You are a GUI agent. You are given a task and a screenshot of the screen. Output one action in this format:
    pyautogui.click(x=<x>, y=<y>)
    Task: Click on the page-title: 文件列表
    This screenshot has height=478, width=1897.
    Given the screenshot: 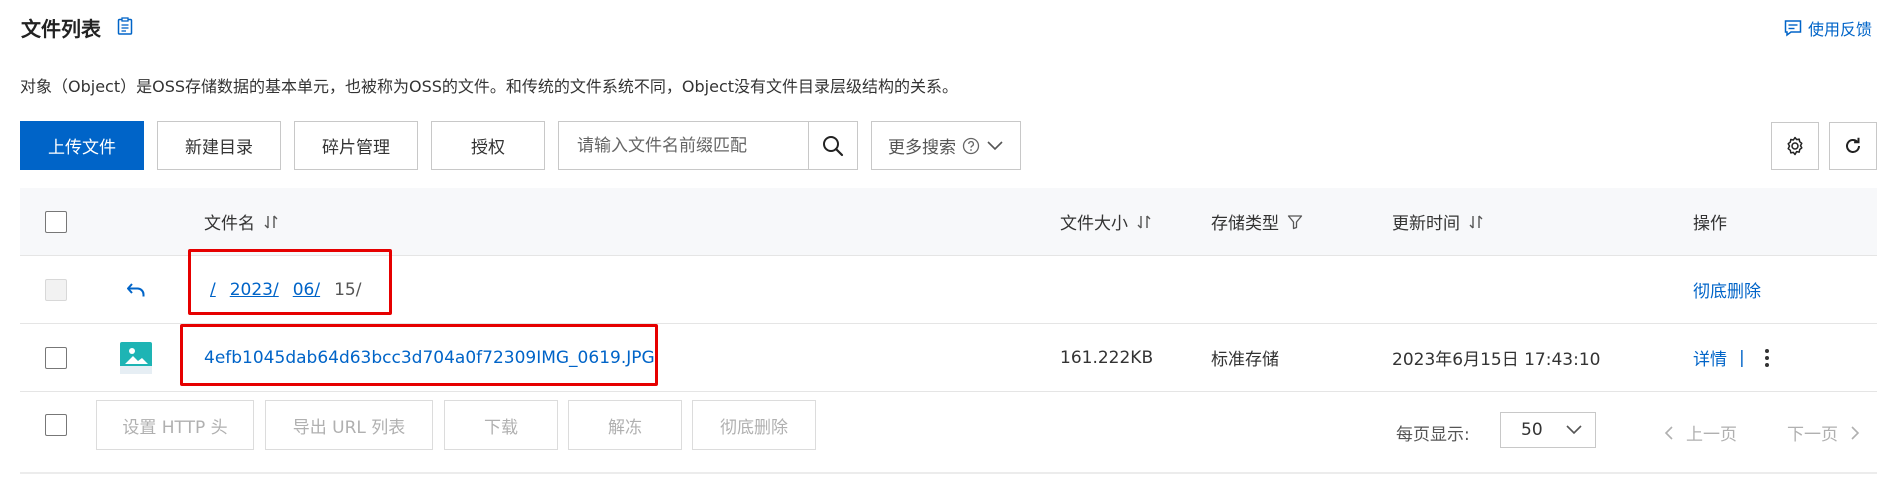 What is the action you would take?
    pyautogui.click(x=61, y=29)
    